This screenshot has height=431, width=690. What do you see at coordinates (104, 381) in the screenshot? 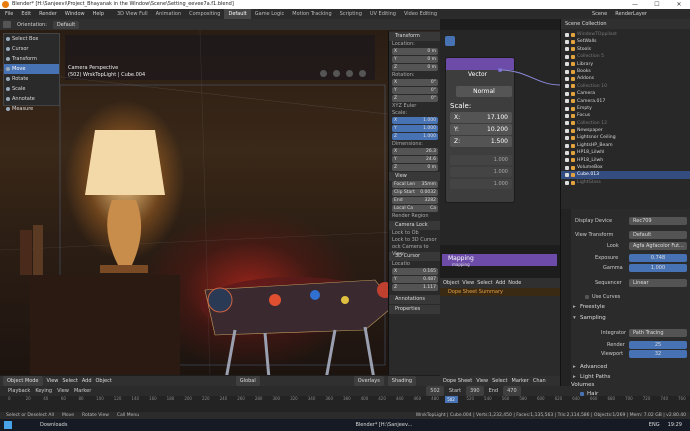
I see `object-menu: Object` at bounding box center [104, 381].